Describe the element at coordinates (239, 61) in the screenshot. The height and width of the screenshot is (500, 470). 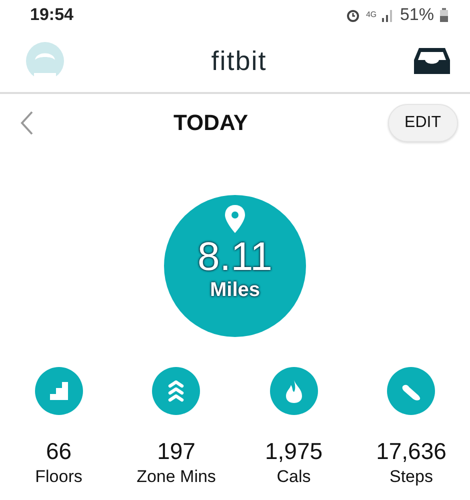
I see `app-title: fitbit` at that location.